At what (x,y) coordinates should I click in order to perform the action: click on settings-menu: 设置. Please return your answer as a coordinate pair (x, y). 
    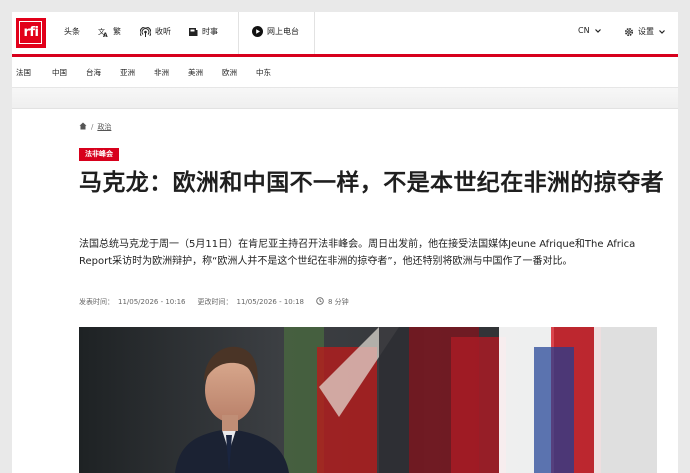
    Looking at the image, I should click on (645, 31).